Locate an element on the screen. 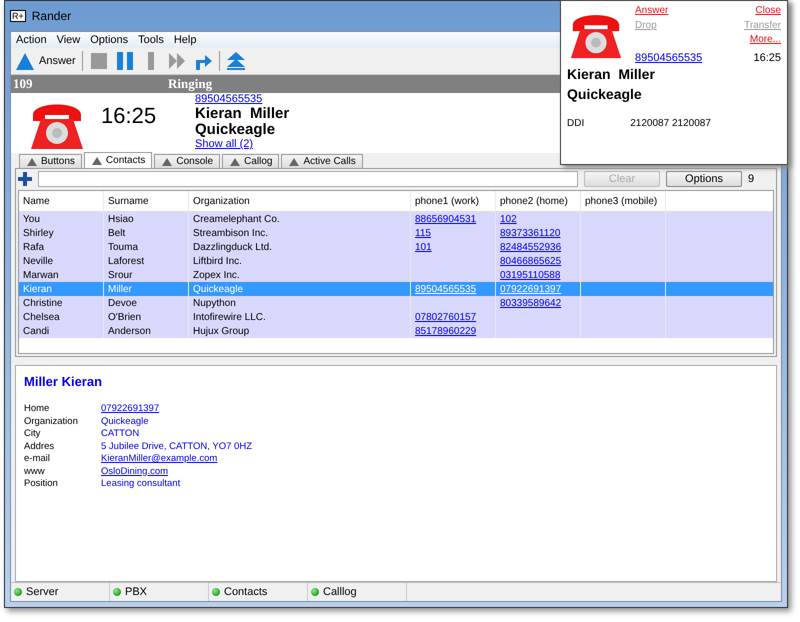 This screenshot has width=800, height=622. phone-link: 115 is located at coordinates (423, 233).